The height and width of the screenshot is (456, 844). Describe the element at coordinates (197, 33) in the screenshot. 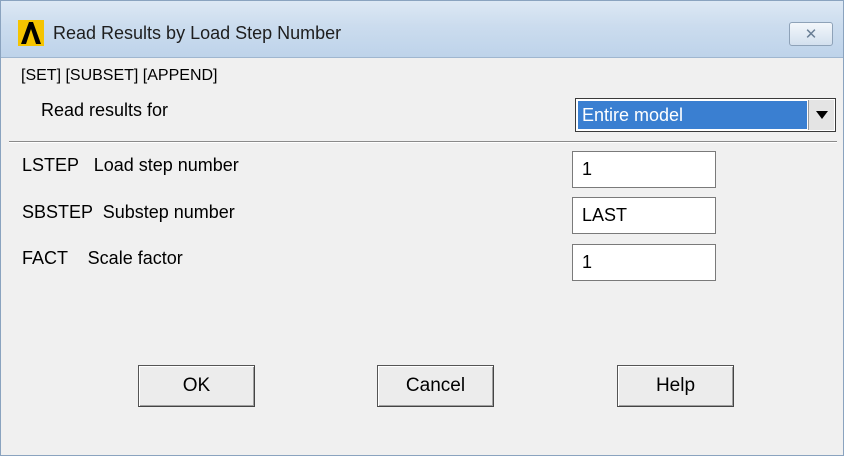

I see `window-title: Read Results by Load Step Number` at that location.